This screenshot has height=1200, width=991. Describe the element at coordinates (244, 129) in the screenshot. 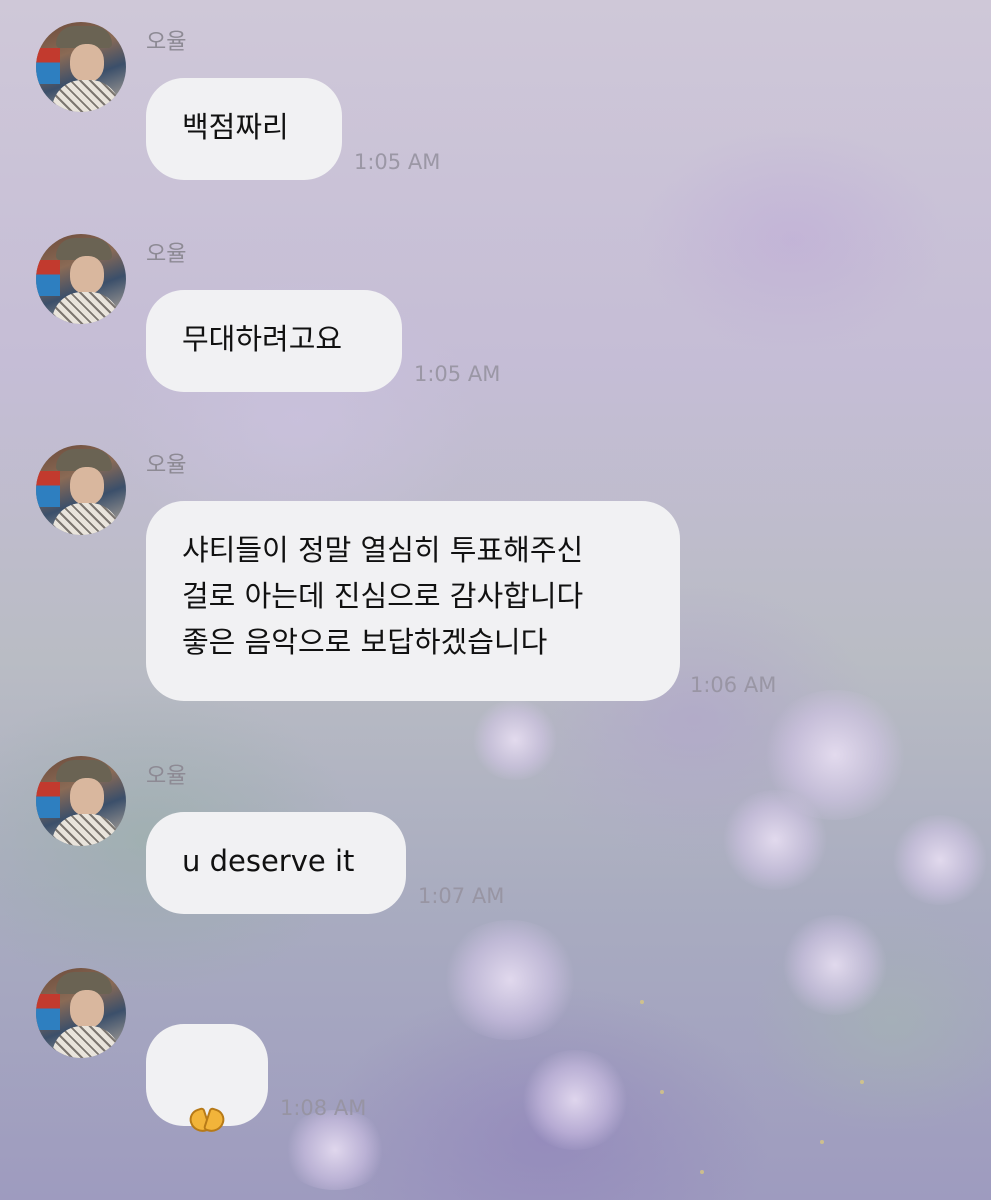

I see `message-bubble: 백점짜리` at that location.